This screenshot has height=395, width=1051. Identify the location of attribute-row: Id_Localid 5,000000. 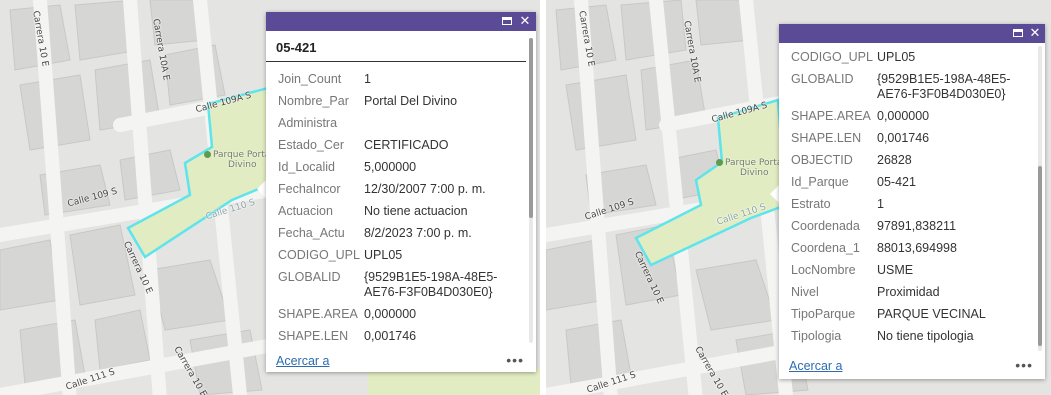
(402, 167).